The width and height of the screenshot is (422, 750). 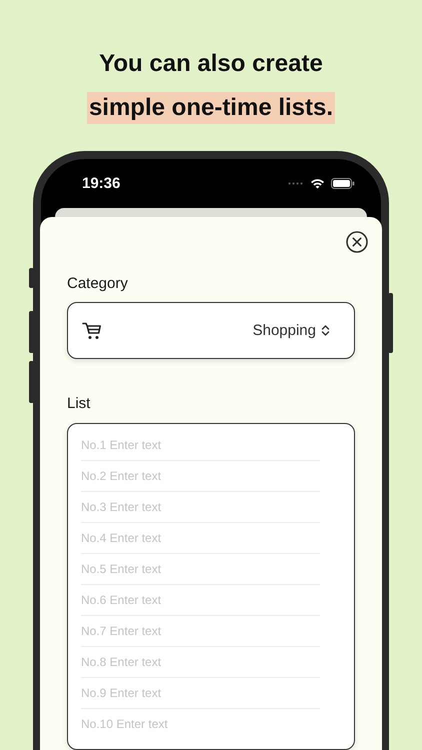 What do you see at coordinates (200, 724) in the screenshot?
I see `list-item-field: No.10 Enter text` at bounding box center [200, 724].